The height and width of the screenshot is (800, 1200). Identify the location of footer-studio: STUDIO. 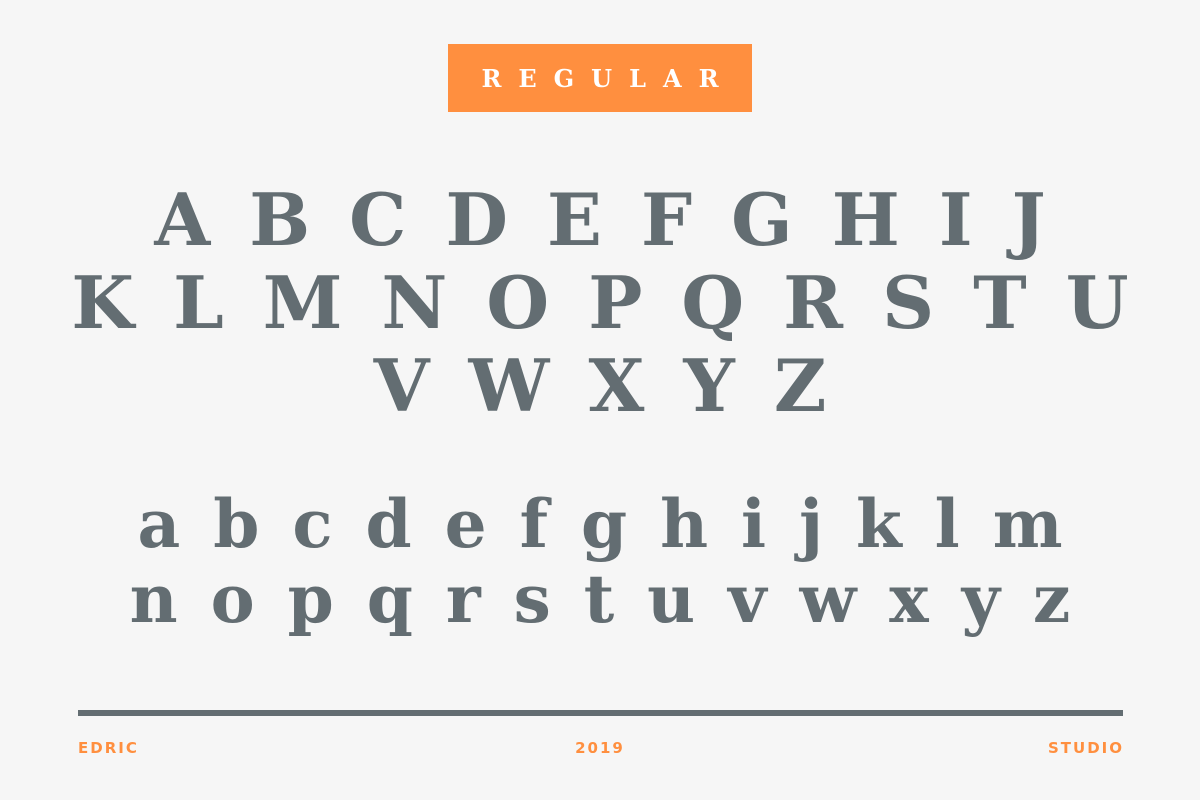
(1086, 748).